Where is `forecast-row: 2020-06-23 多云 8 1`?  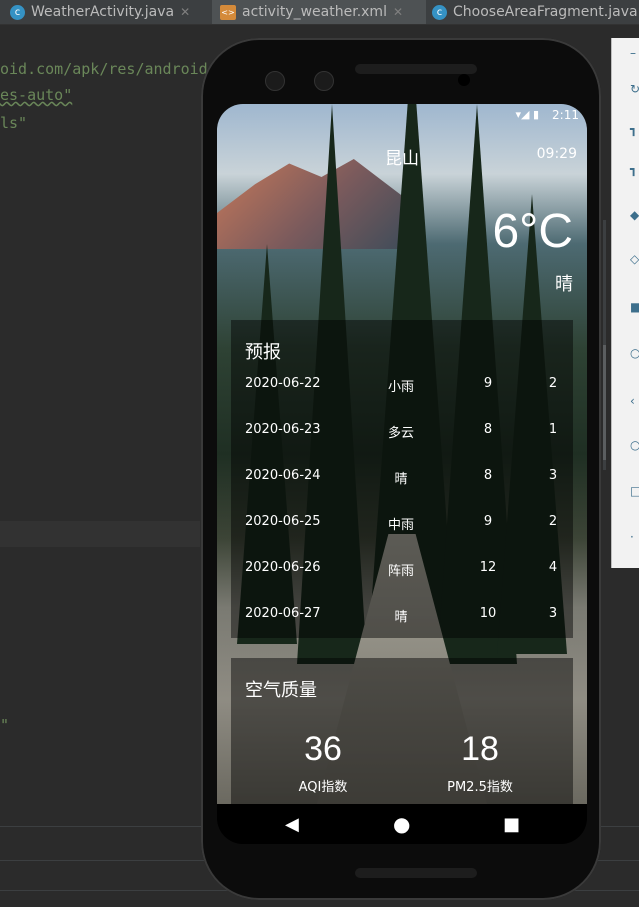 forecast-row: 2020-06-23 多云 8 1 is located at coordinates (402, 432).